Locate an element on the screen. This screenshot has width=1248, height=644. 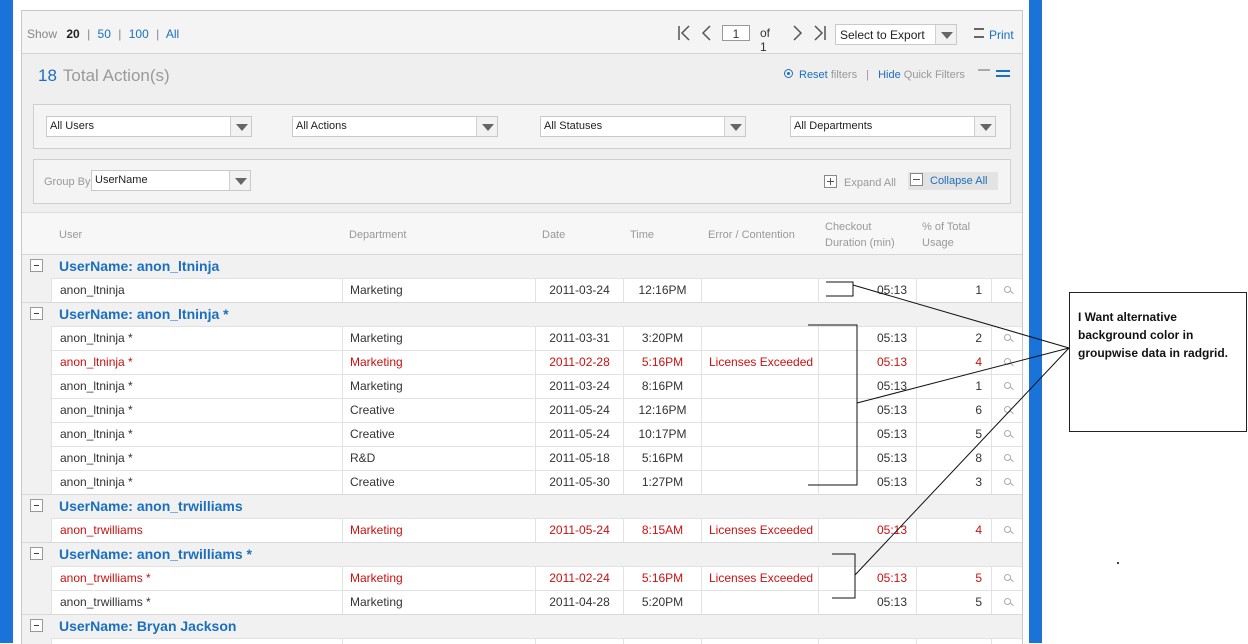
print-button: Print is located at coordinates (994, 35).